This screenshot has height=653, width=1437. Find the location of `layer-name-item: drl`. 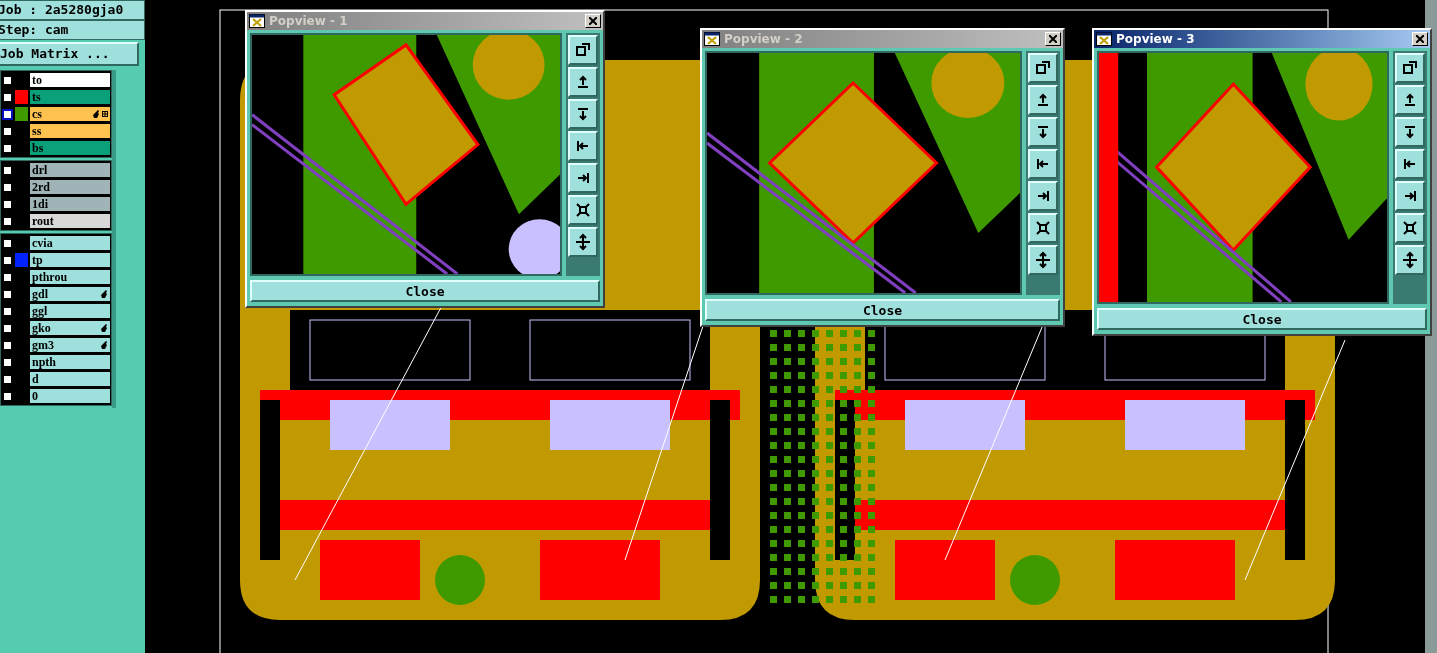

layer-name-item: drl is located at coordinates (70, 170).